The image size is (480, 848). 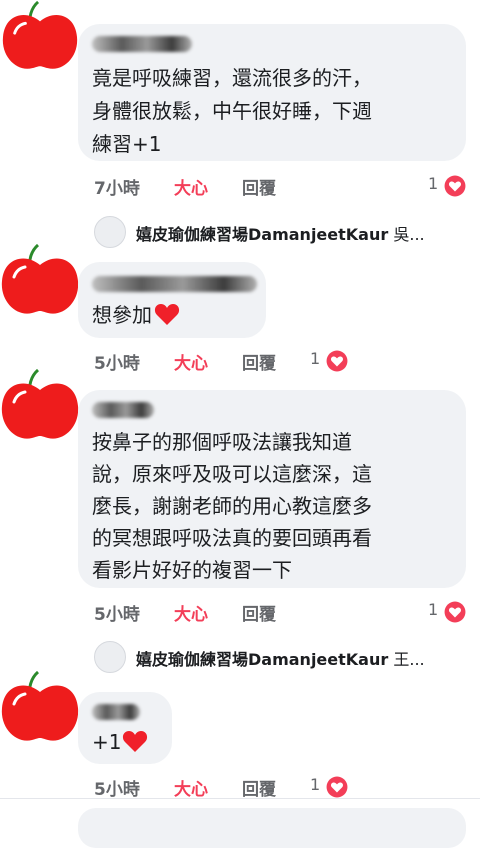 I want to click on comment-text-line: 按鼻子的那個呼吸法讓我知道, so click(x=222, y=442).